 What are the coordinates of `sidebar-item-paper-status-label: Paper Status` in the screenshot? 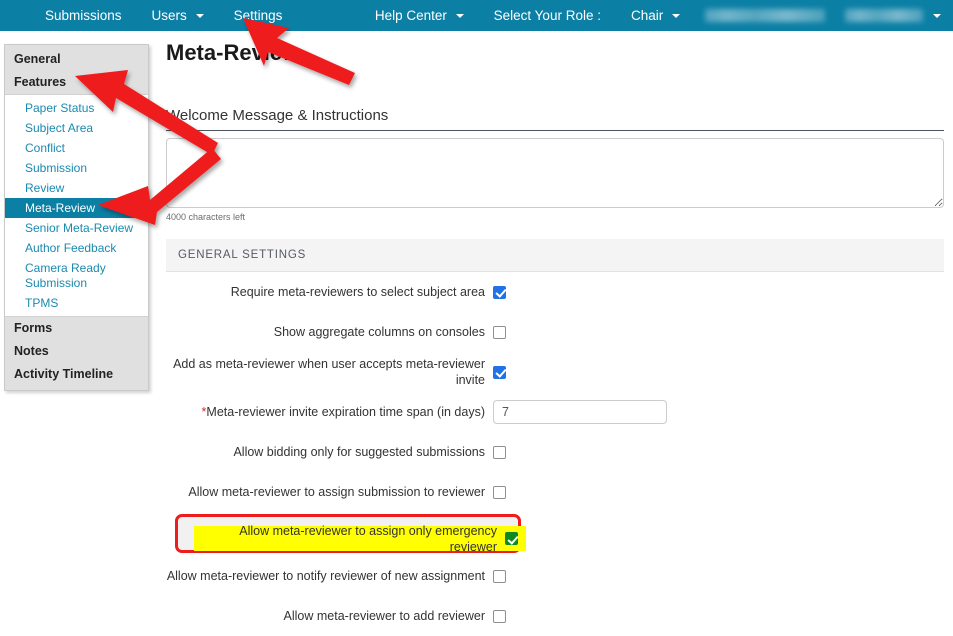 It's located at (60, 108).